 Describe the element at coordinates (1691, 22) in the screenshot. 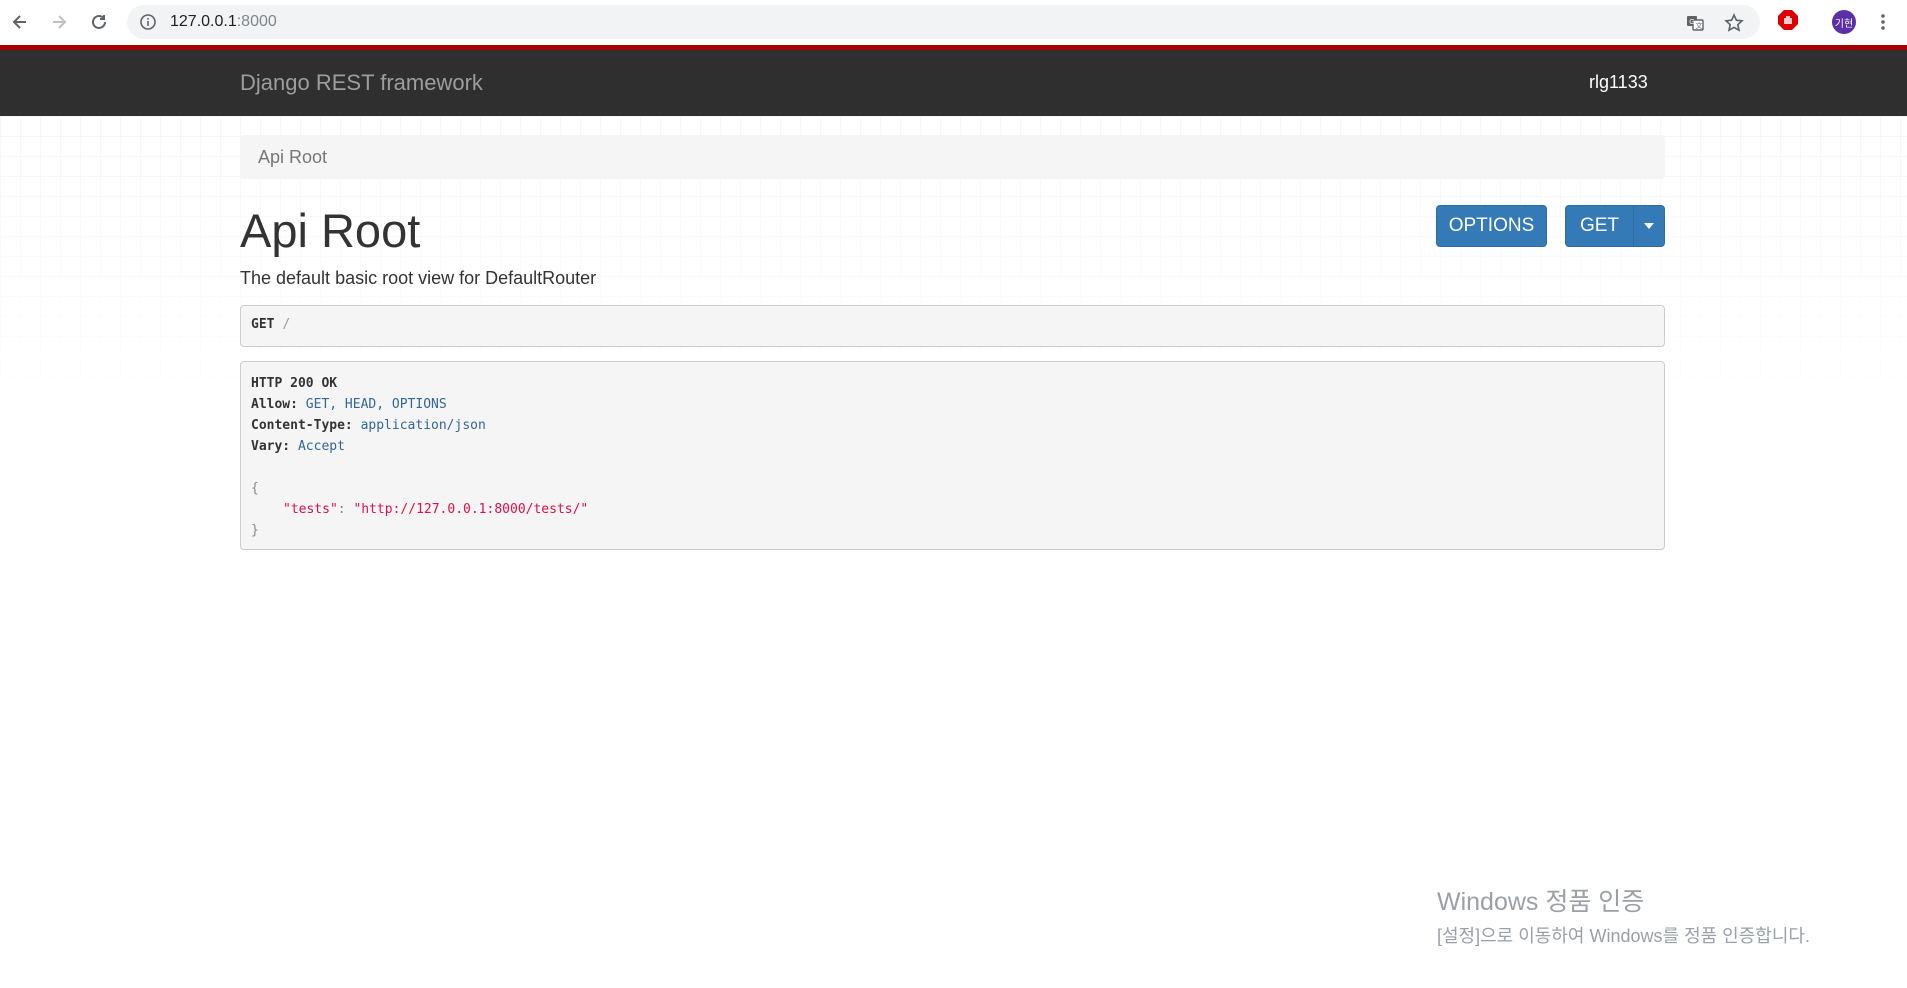

I see `svg-text: G` at that location.